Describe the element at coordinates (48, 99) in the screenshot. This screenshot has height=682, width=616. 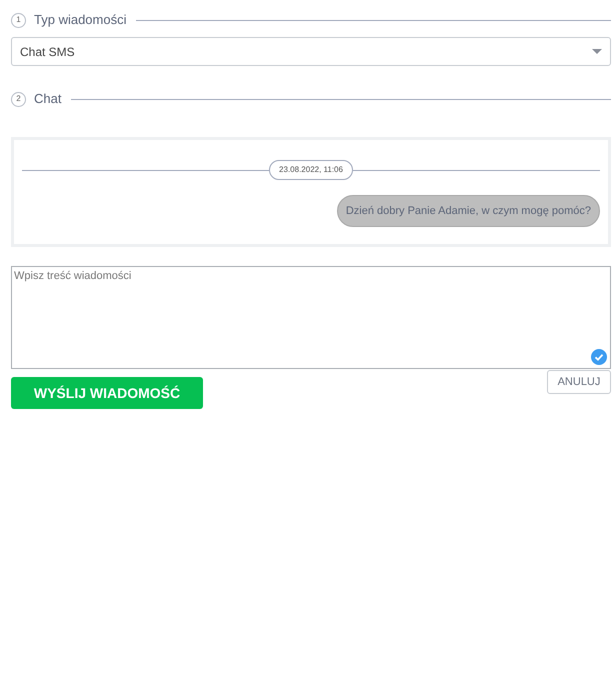
I see `step-title: Chat` at that location.